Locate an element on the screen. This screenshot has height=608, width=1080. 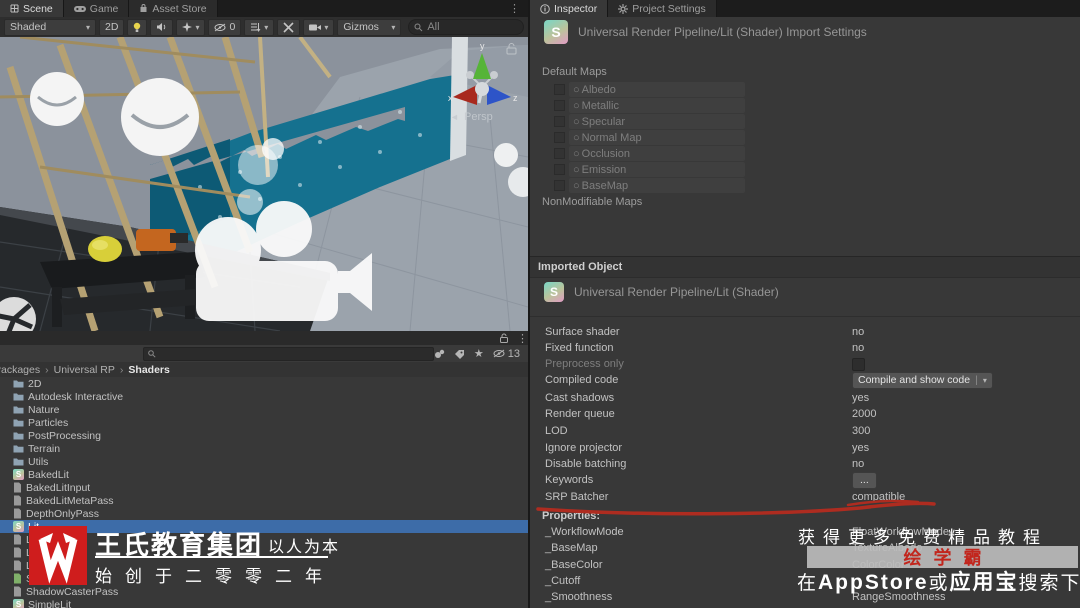
list-item: Terrain is located at coordinates (264, 448).